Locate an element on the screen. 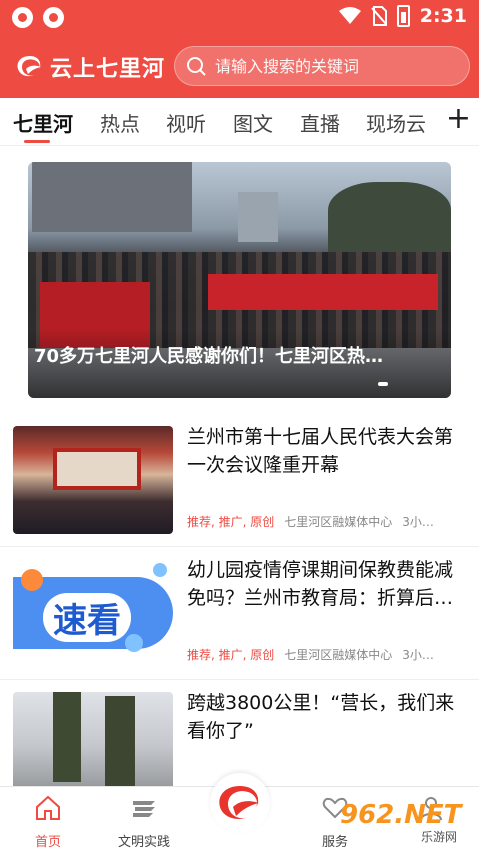 The width and height of the screenshot is (479, 851). app-name: 云上七里河 is located at coordinates (108, 69).